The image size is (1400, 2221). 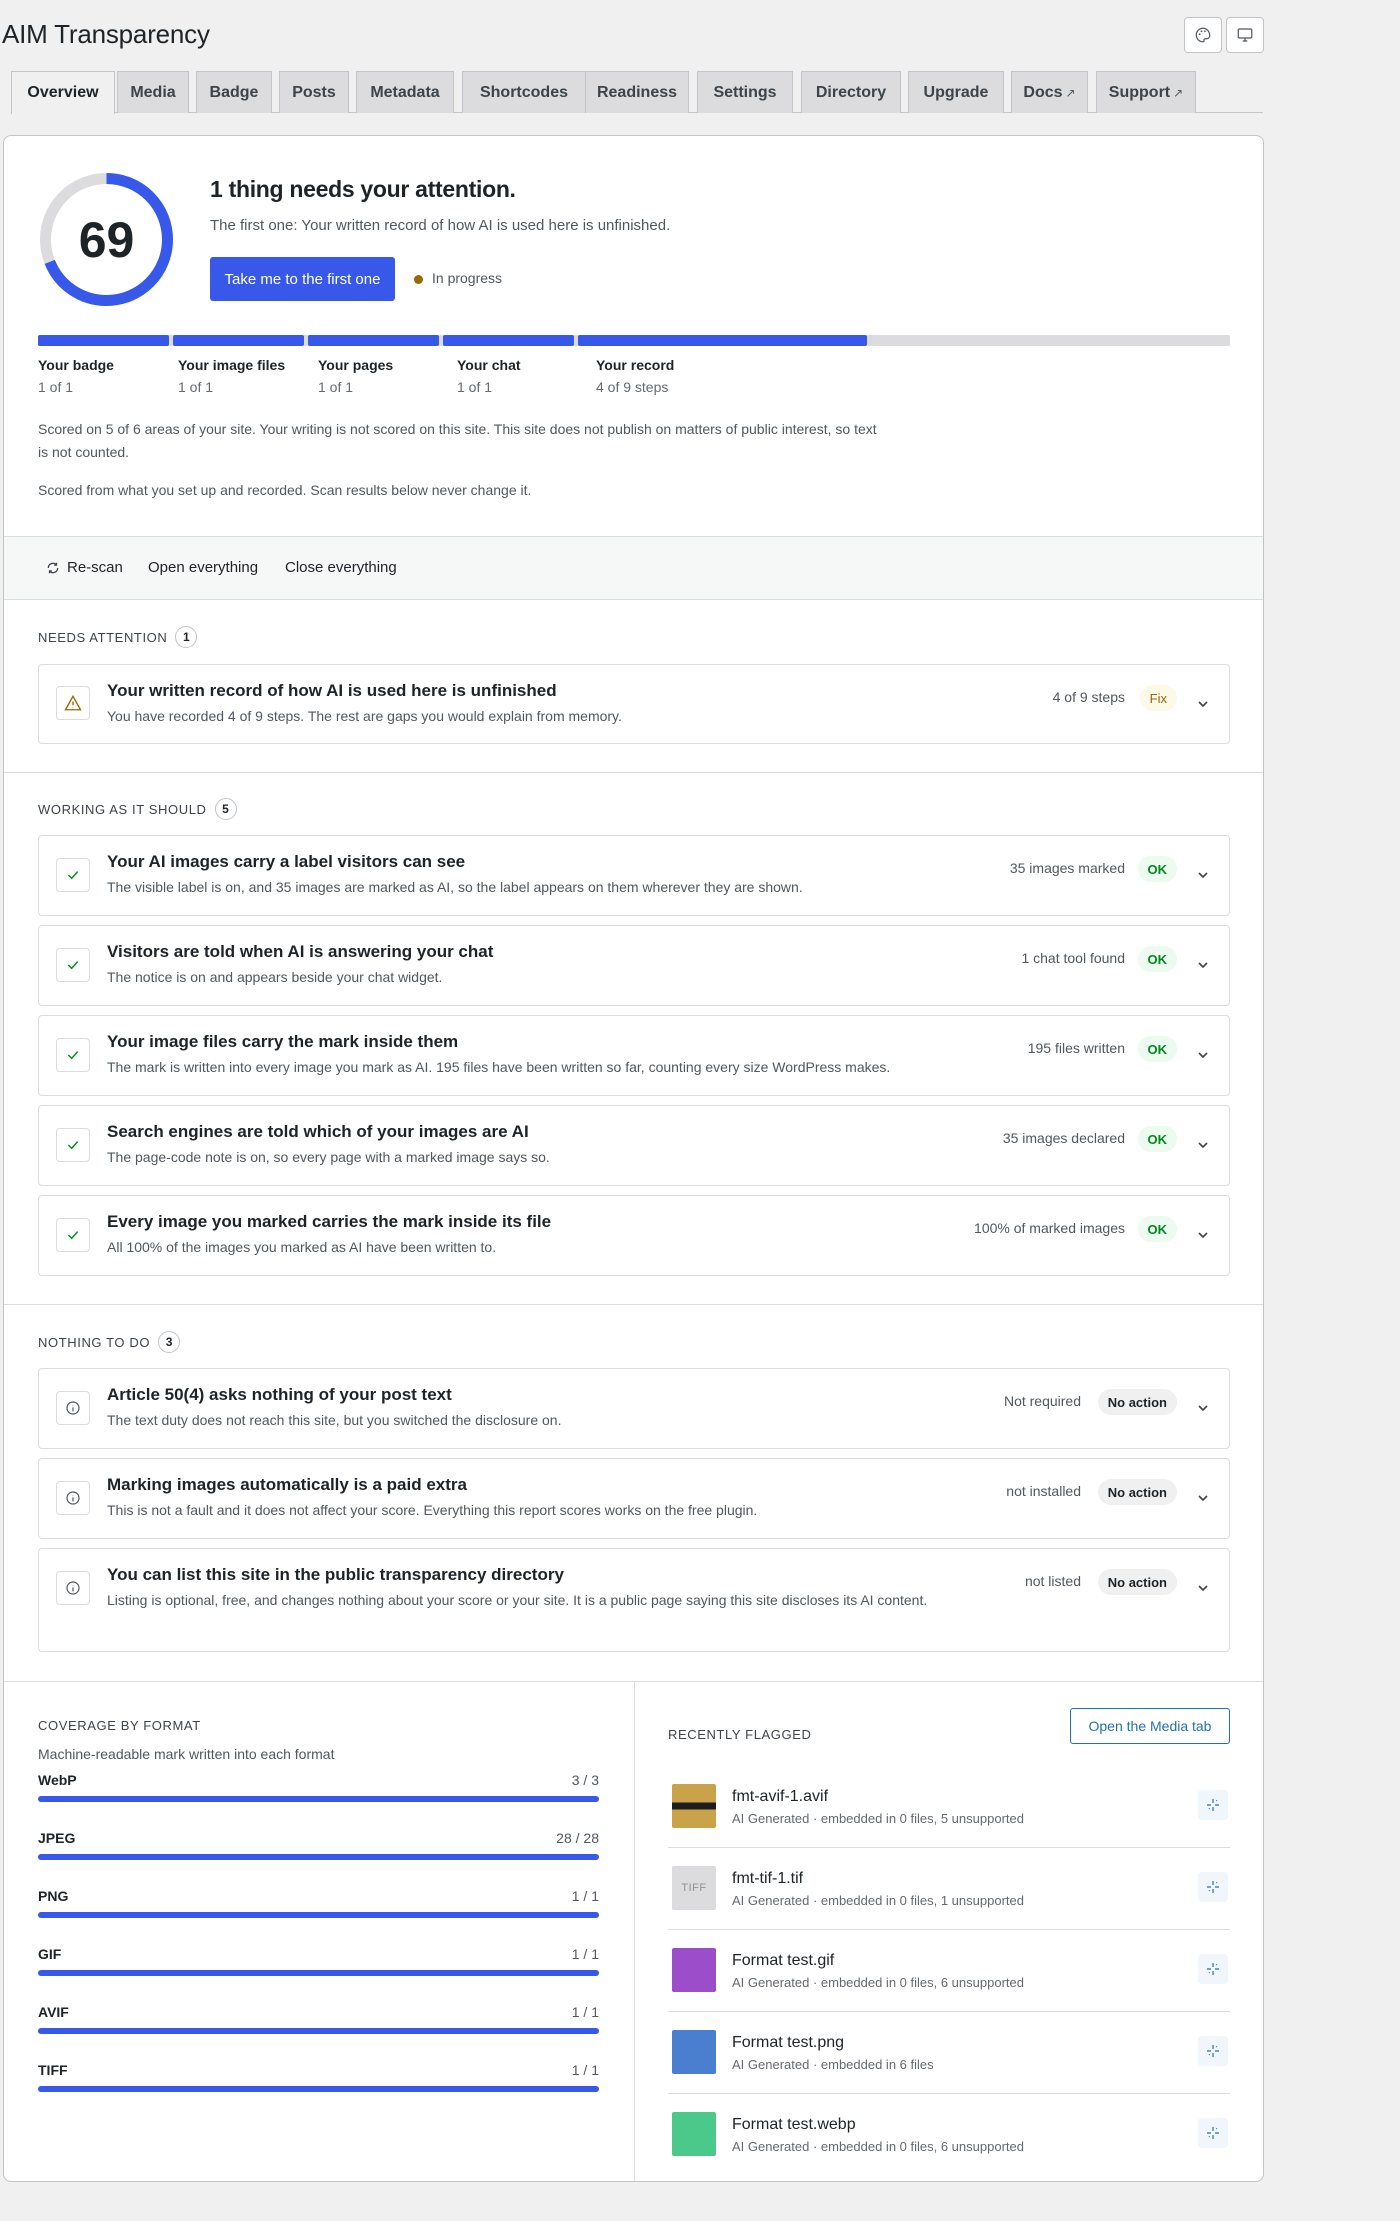 What do you see at coordinates (234, 92) in the screenshot?
I see `tab-badge: Badge` at bounding box center [234, 92].